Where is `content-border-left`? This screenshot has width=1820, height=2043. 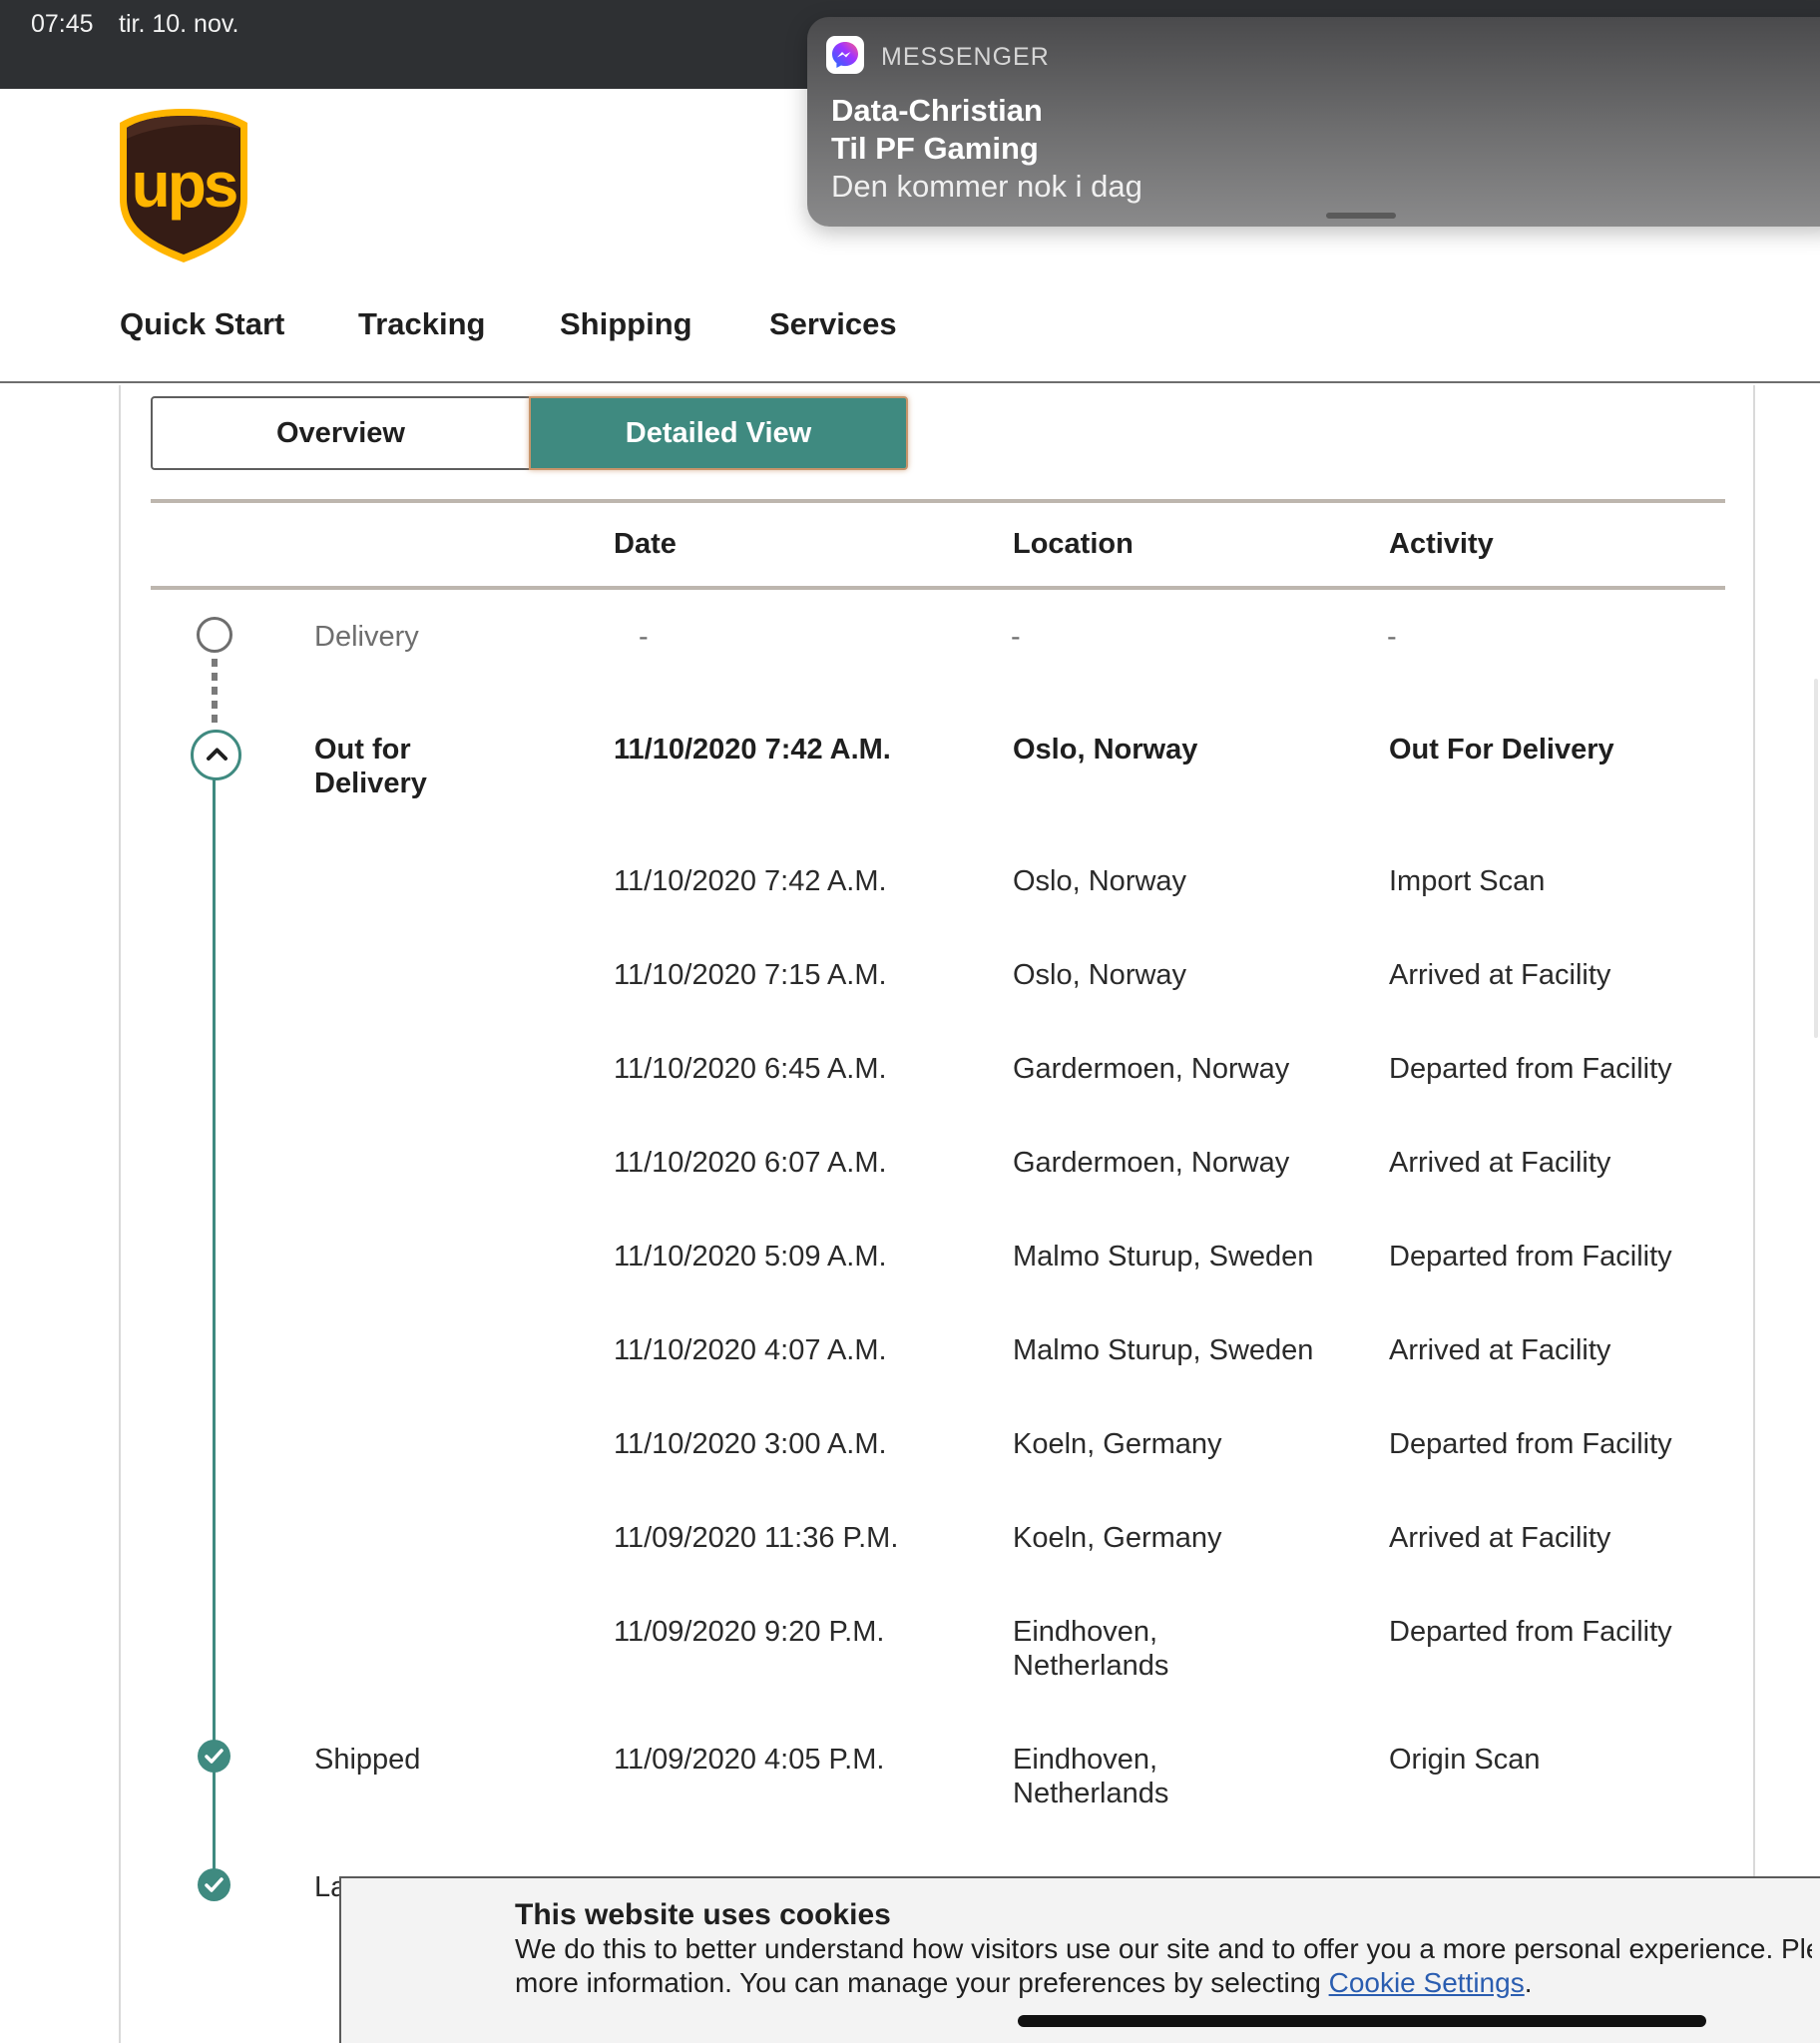
content-border-left is located at coordinates (120, 1214).